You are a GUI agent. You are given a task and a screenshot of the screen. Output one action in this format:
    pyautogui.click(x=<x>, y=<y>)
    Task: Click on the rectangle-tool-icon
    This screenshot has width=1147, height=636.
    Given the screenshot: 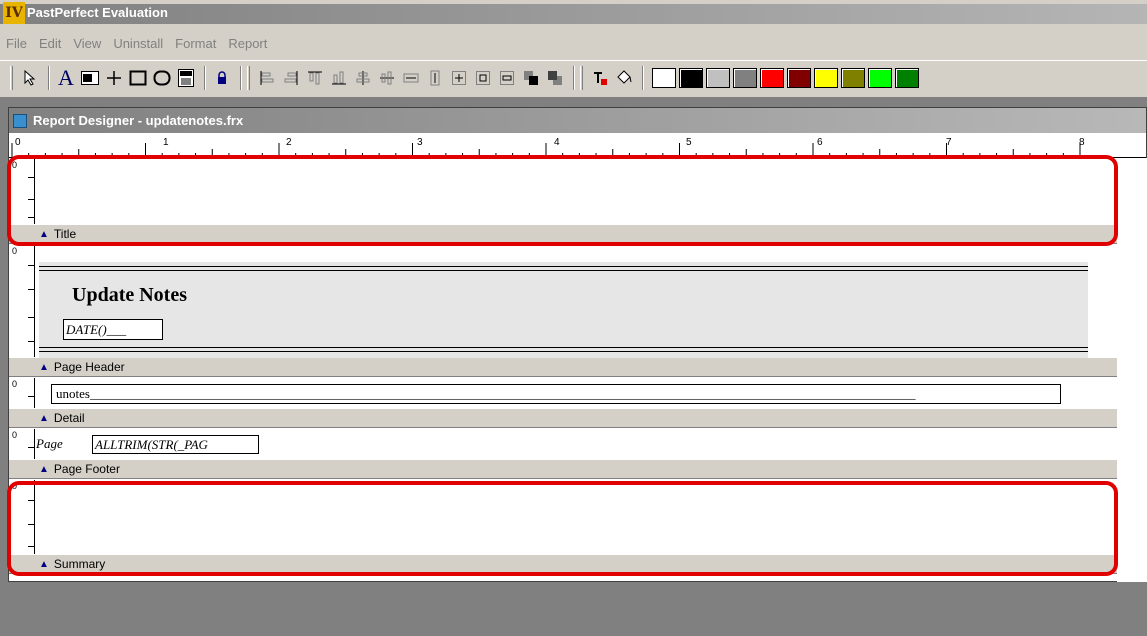 What is the action you would take?
    pyautogui.click(x=138, y=78)
    